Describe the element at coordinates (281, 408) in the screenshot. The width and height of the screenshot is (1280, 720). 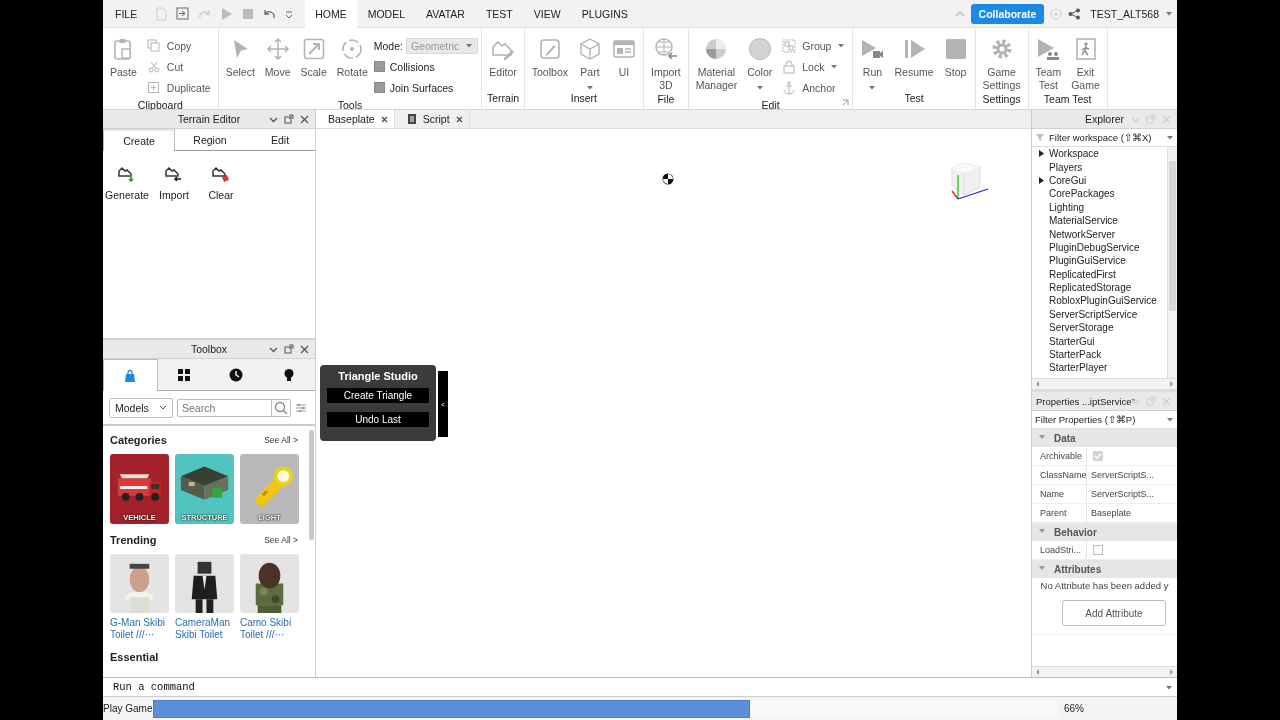
I see `search-icon` at that location.